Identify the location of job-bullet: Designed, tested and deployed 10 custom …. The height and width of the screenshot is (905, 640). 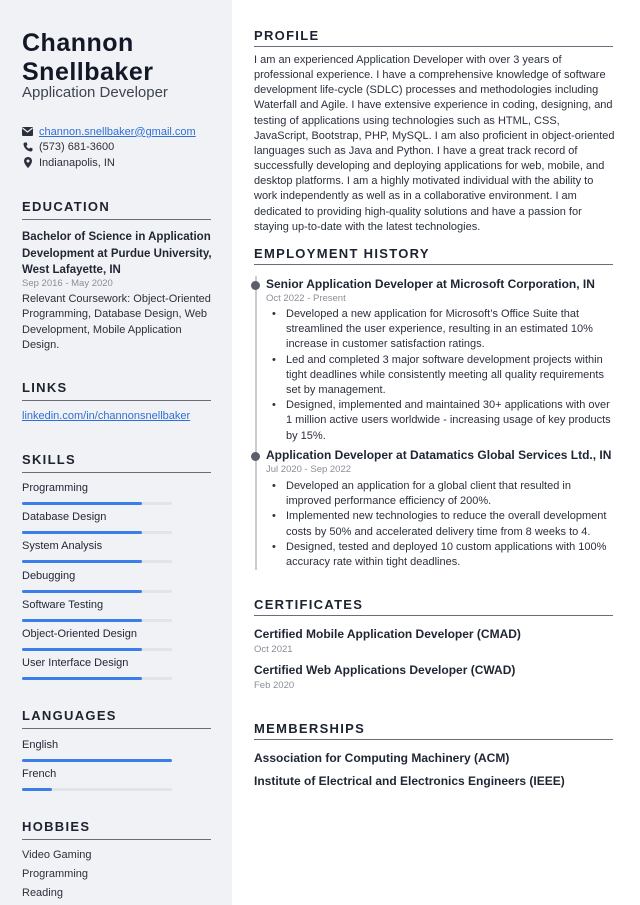
(442, 555).